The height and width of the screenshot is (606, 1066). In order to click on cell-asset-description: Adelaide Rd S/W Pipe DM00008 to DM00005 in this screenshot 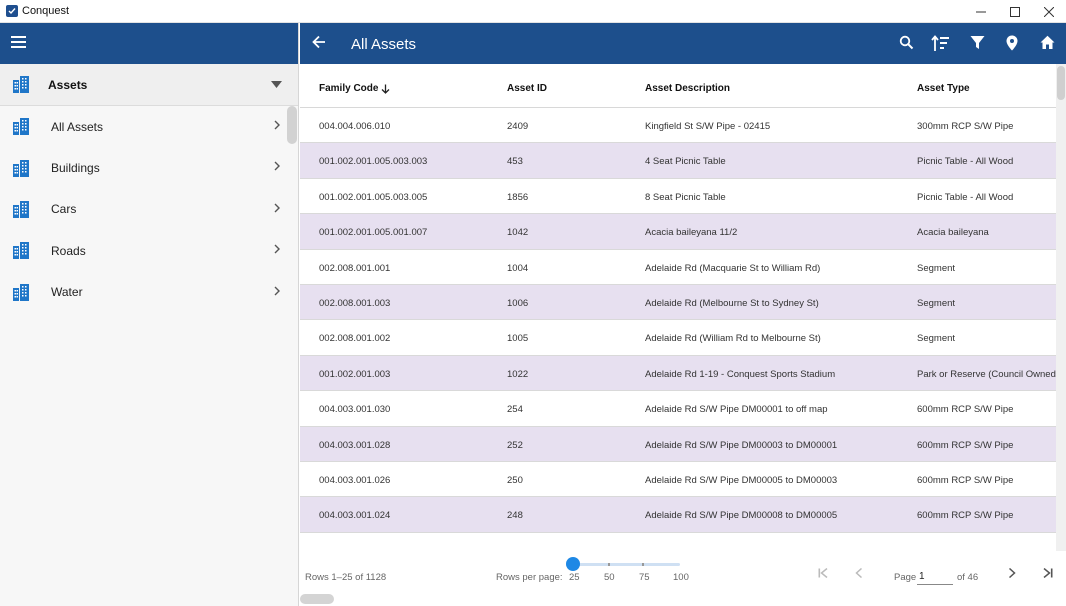, I will do `click(741, 516)`.